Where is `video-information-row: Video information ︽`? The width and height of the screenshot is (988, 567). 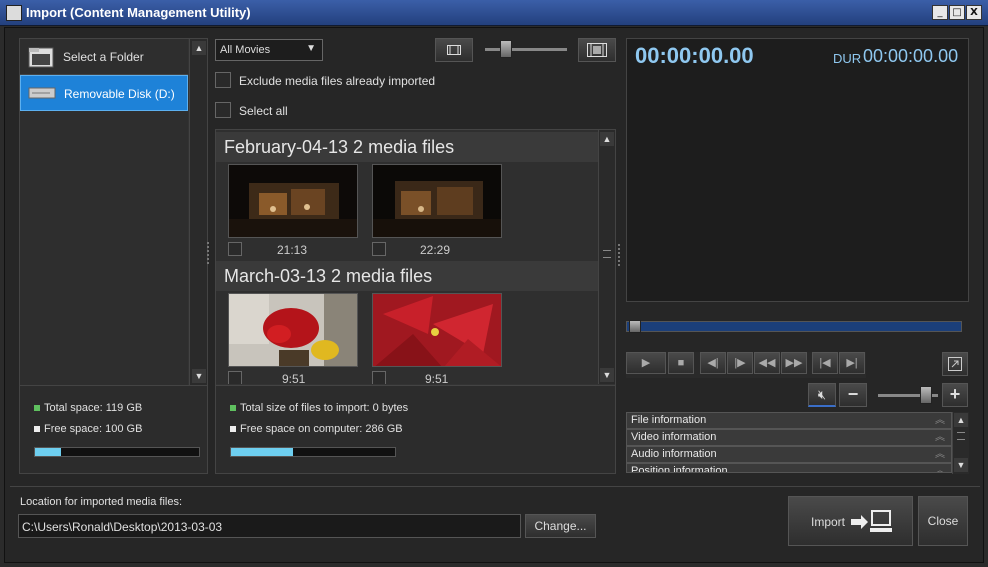
video-information-row: Video information ︽ is located at coordinates (789, 437).